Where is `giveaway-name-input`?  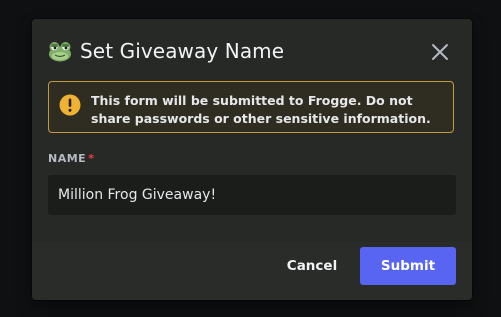
giveaway-name-input is located at coordinates (252, 195).